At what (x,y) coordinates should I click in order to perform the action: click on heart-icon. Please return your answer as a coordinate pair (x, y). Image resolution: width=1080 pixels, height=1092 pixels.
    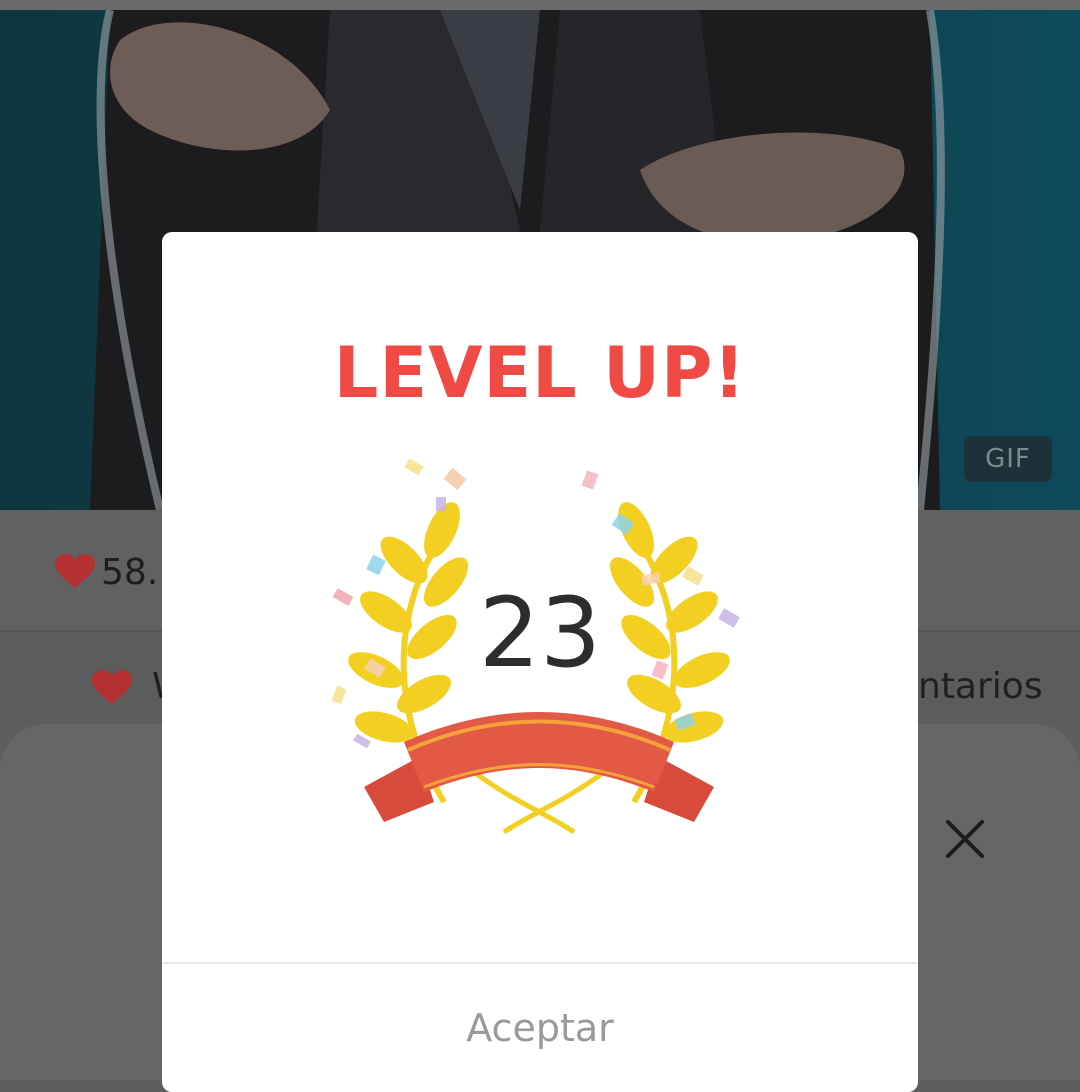
    Looking at the image, I should click on (75, 571).